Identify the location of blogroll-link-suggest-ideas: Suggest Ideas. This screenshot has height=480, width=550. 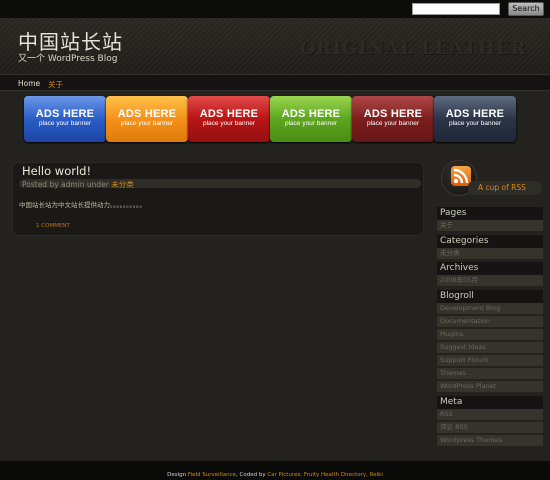
(490, 347).